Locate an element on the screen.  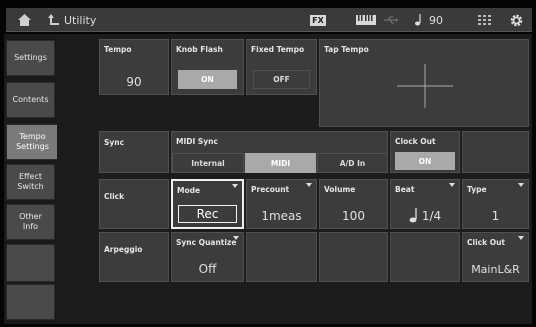
fixed-tempo-cell: Fixed Tempo OFF is located at coordinates (281, 67).